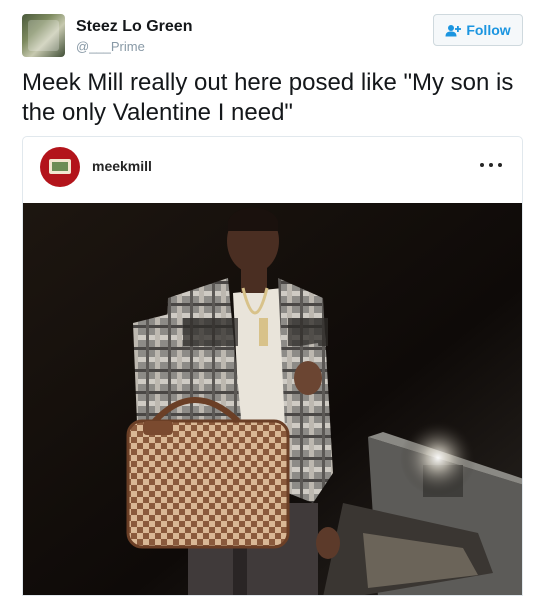 Image resolution: width=545 pixels, height=596 pixels. I want to click on instagram-username: meekmill, so click(122, 166).